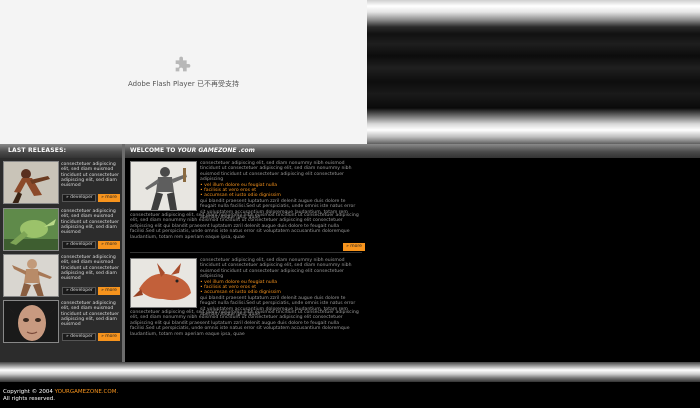 The width and height of the screenshot is (700, 408). Describe the element at coordinates (216, 150) in the screenshot. I see `main-title-site: YOUR GAMEZONE .com` at that location.